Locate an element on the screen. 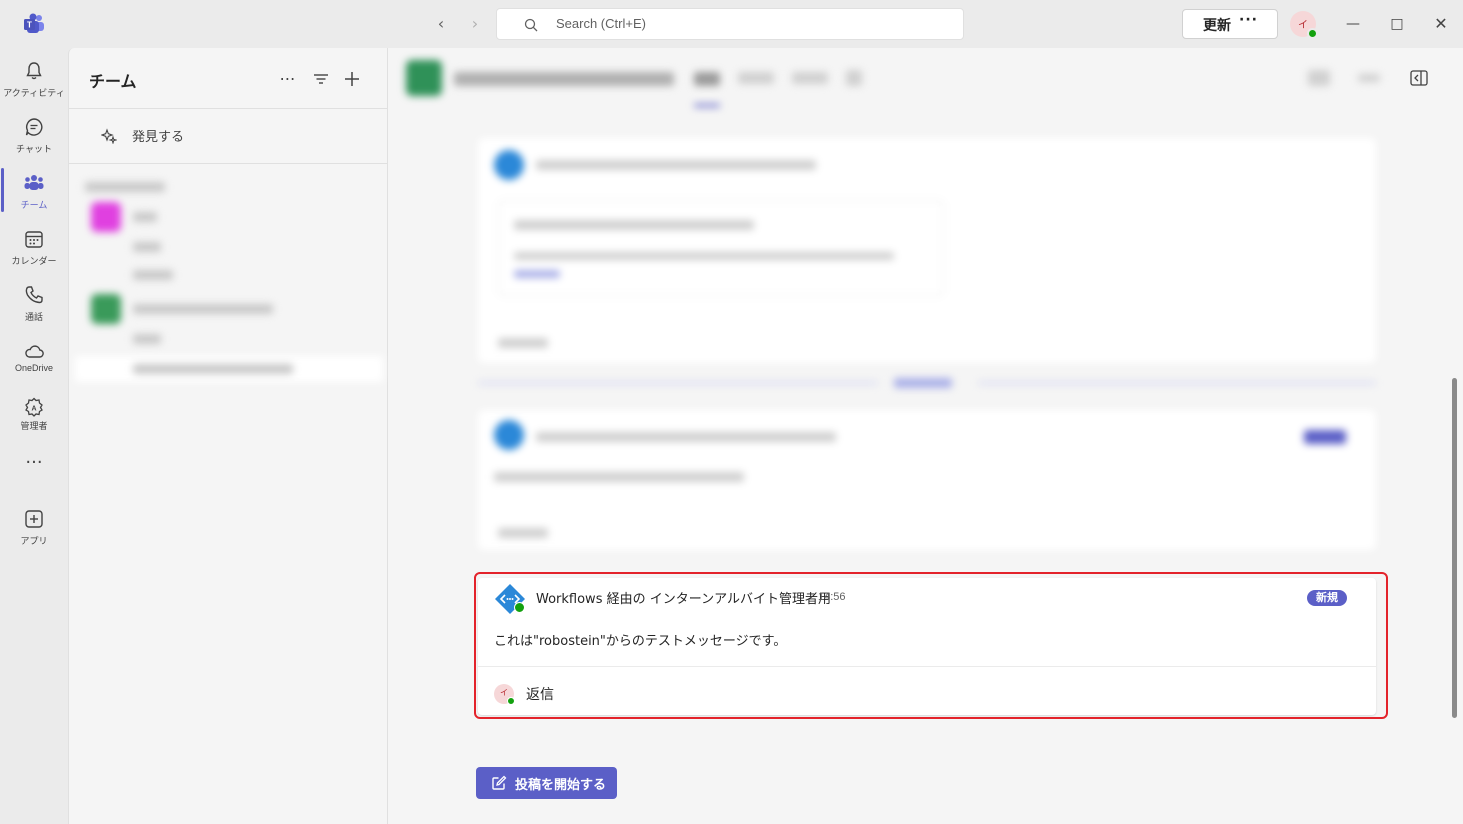 This screenshot has width=1463, height=824. title-bar: T ‹ › Search (Ctrl+E) 更新 ··· イ — □ ✕ is located at coordinates (731, 24).